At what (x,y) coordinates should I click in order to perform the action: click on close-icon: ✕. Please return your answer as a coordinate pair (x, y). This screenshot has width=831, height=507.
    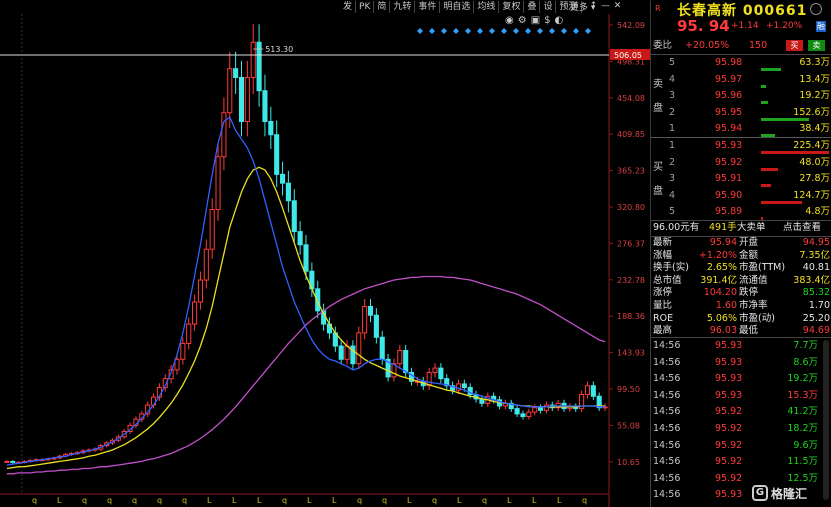
    Looking at the image, I should click on (617, 6).